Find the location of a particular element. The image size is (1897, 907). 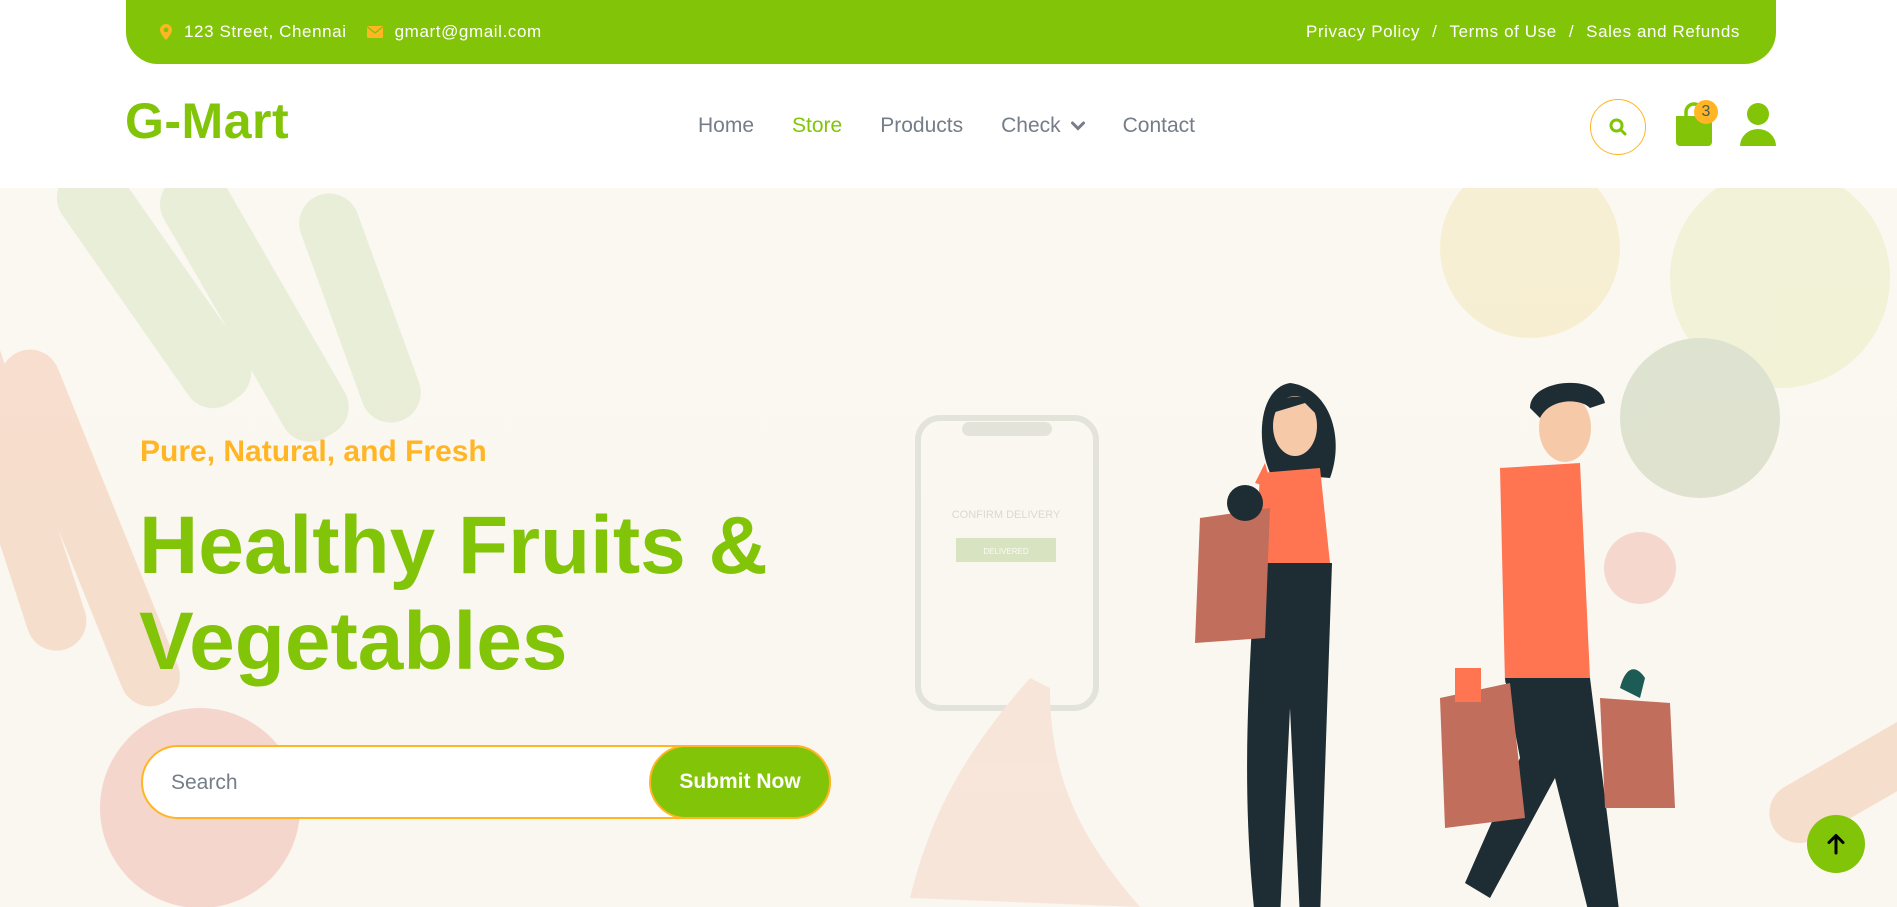

chevron-down-icon is located at coordinates (1077, 126).